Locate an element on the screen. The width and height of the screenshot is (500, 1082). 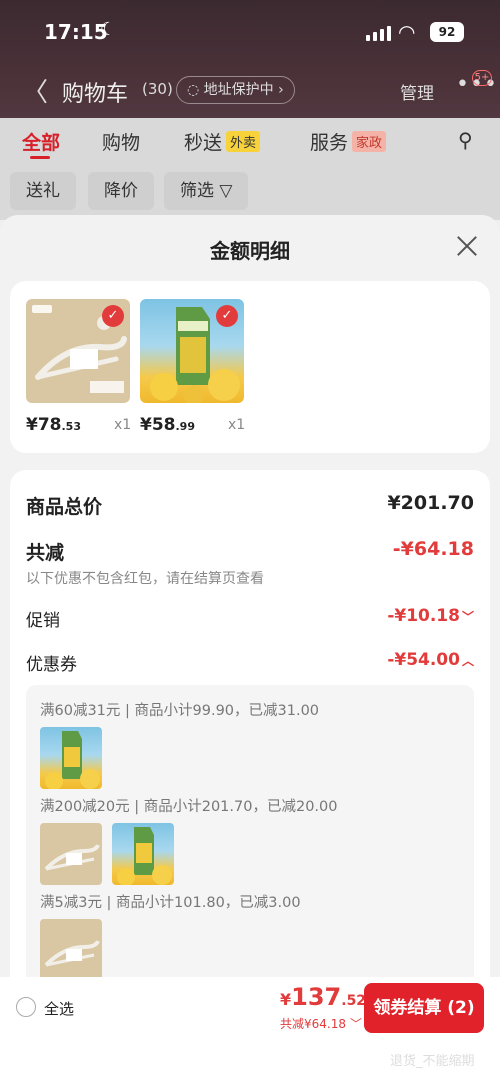
coupon-rule: 满200减20元 | 商品小计201.70，已减20.00 is located at coordinates (189, 807).